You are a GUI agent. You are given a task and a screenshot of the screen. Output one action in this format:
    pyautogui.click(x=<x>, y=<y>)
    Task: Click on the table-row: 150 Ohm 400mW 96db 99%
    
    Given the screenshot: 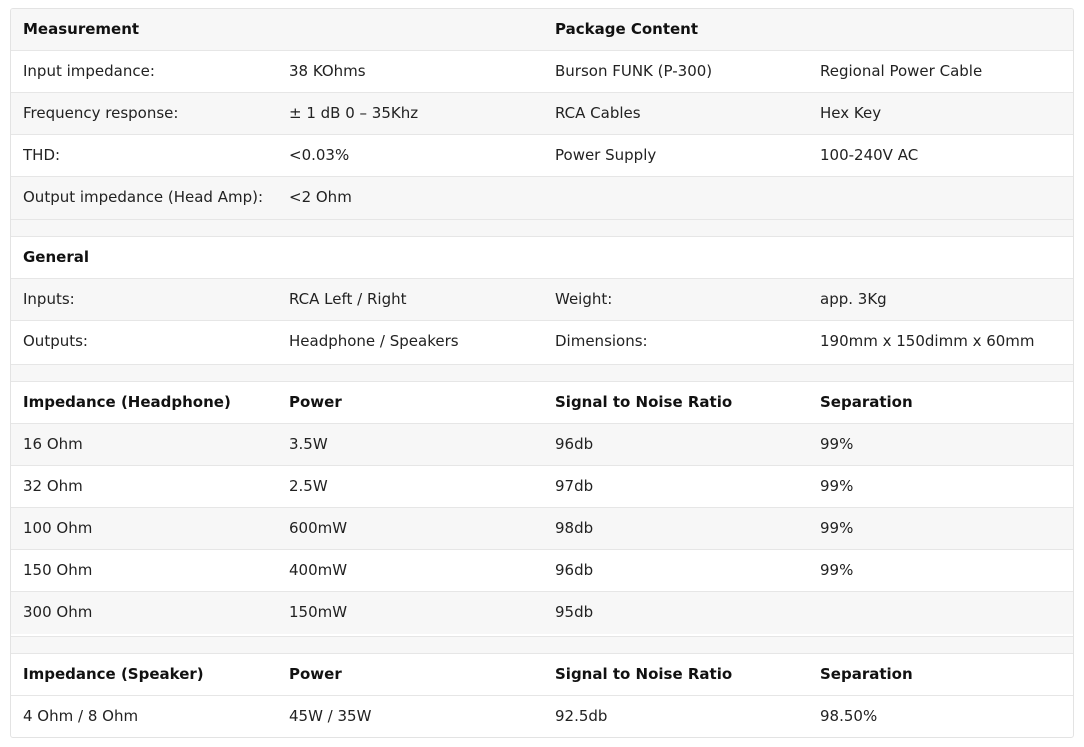 What is the action you would take?
    pyautogui.click(x=542, y=571)
    